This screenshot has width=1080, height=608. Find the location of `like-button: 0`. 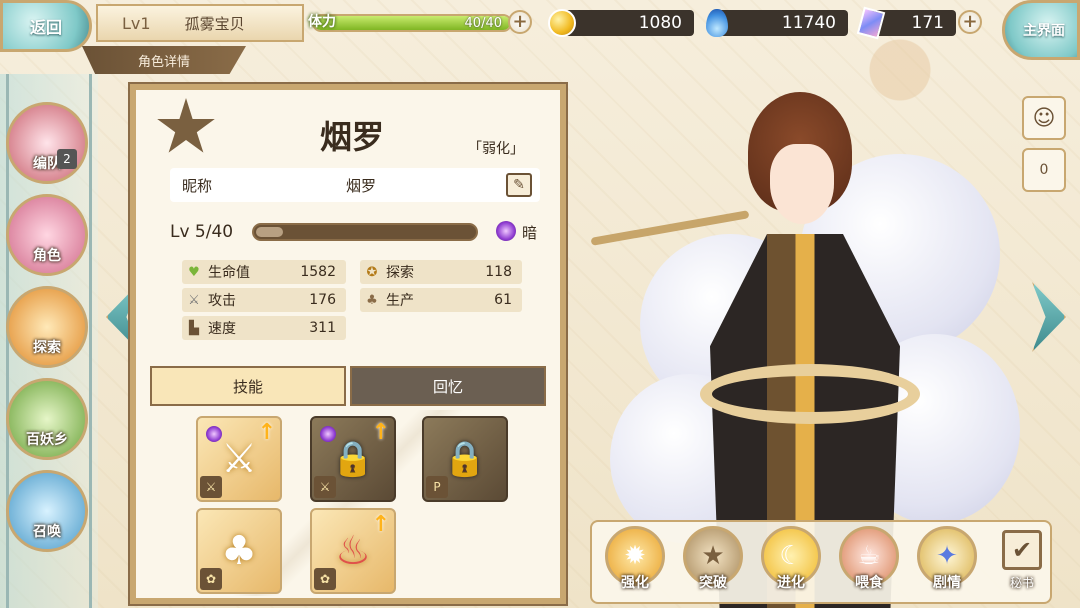

like-button: 0 is located at coordinates (1044, 170).